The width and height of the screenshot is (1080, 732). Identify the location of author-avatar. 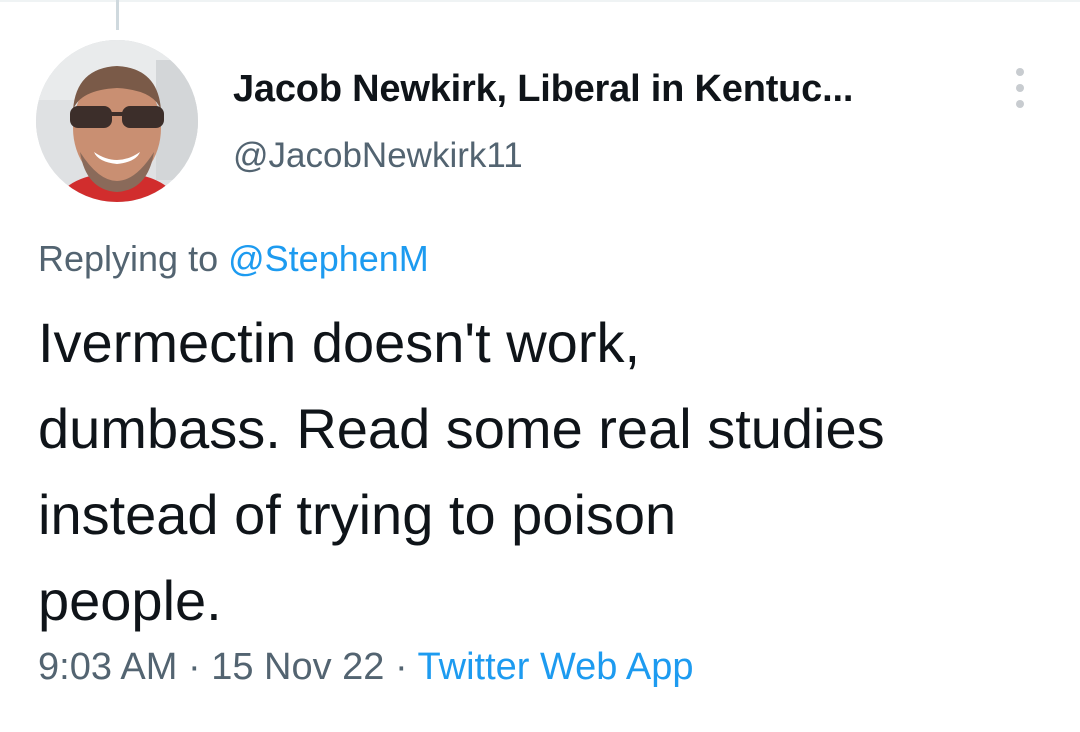
(117, 121).